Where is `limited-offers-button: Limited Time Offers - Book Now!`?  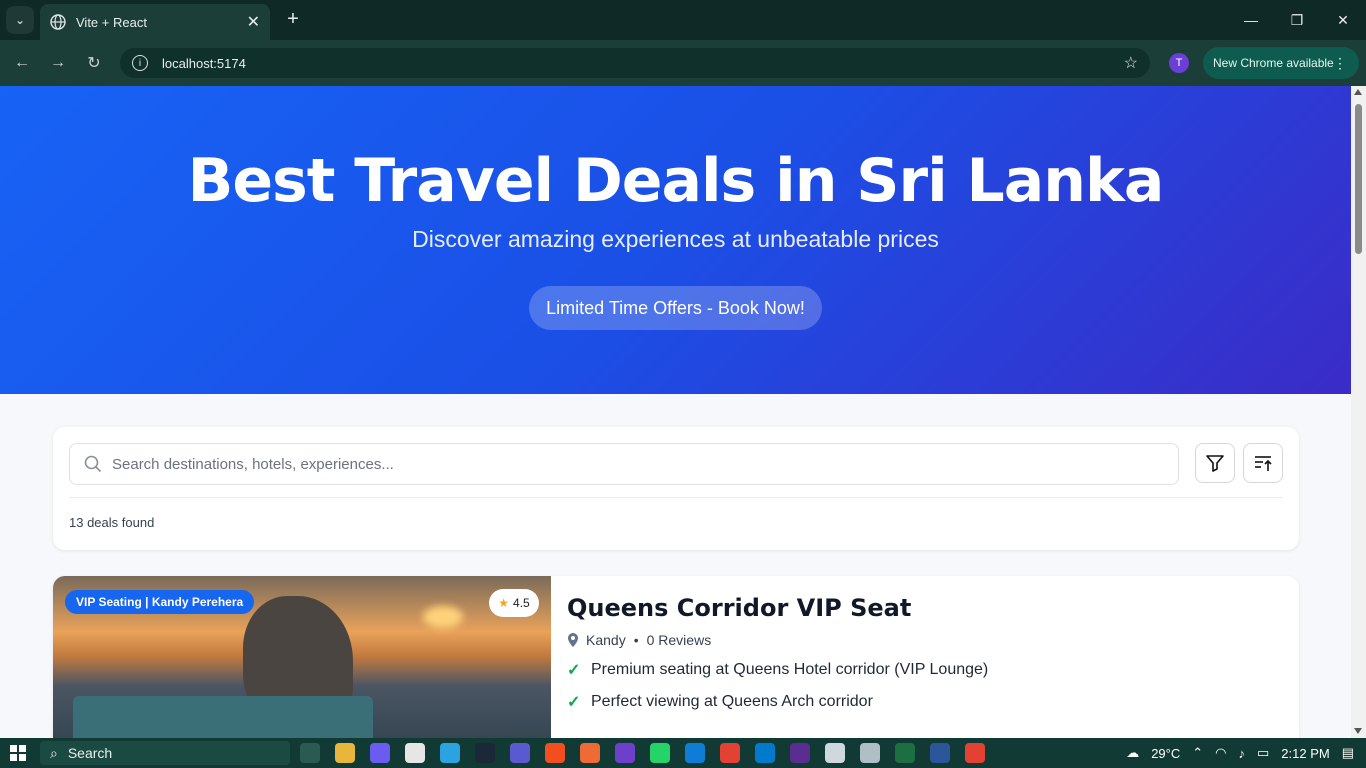 limited-offers-button: Limited Time Offers - Book Now! is located at coordinates (675, 308).